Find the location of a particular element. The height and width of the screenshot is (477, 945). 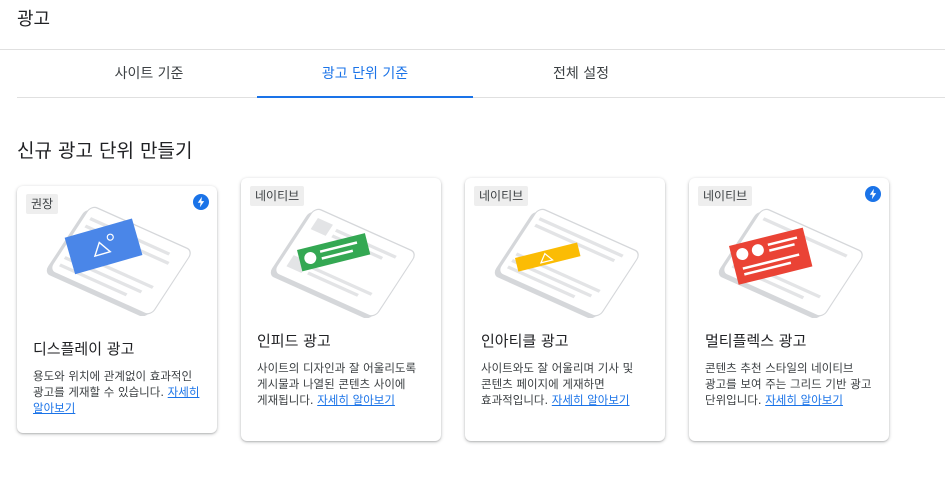

inarticle-ad-illustration is located at coordinates (566, 263).